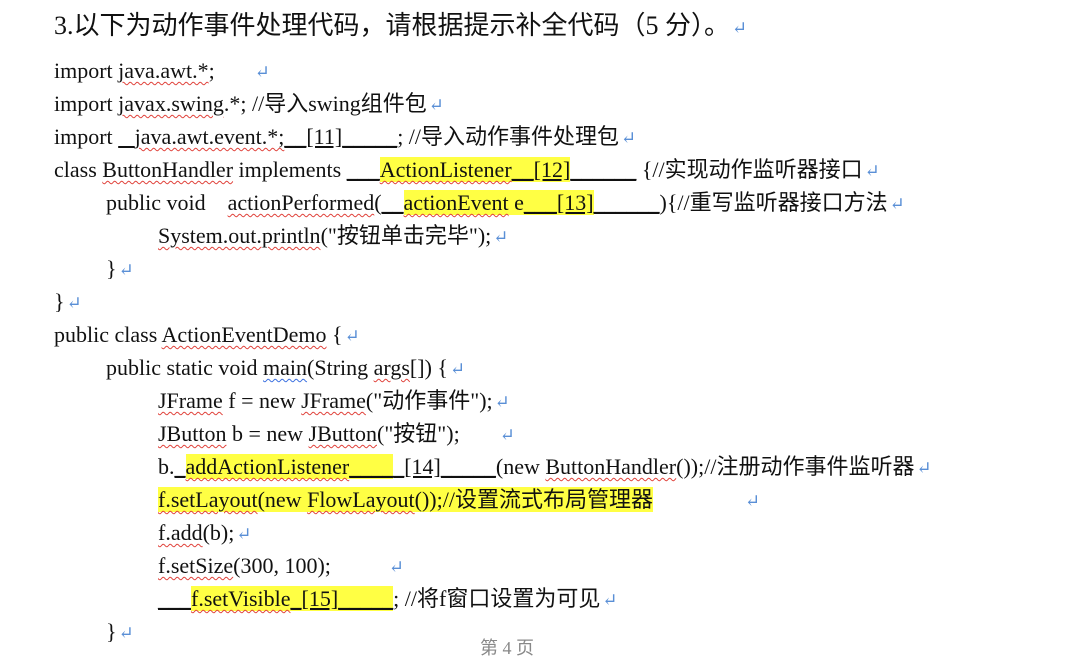 The width and height of the screenshot is (1092, 660). Describe the element at coordinates (533, 499) in the screenshot. I see `answer-highlight: ());//设置流式布局管理器` at that location.